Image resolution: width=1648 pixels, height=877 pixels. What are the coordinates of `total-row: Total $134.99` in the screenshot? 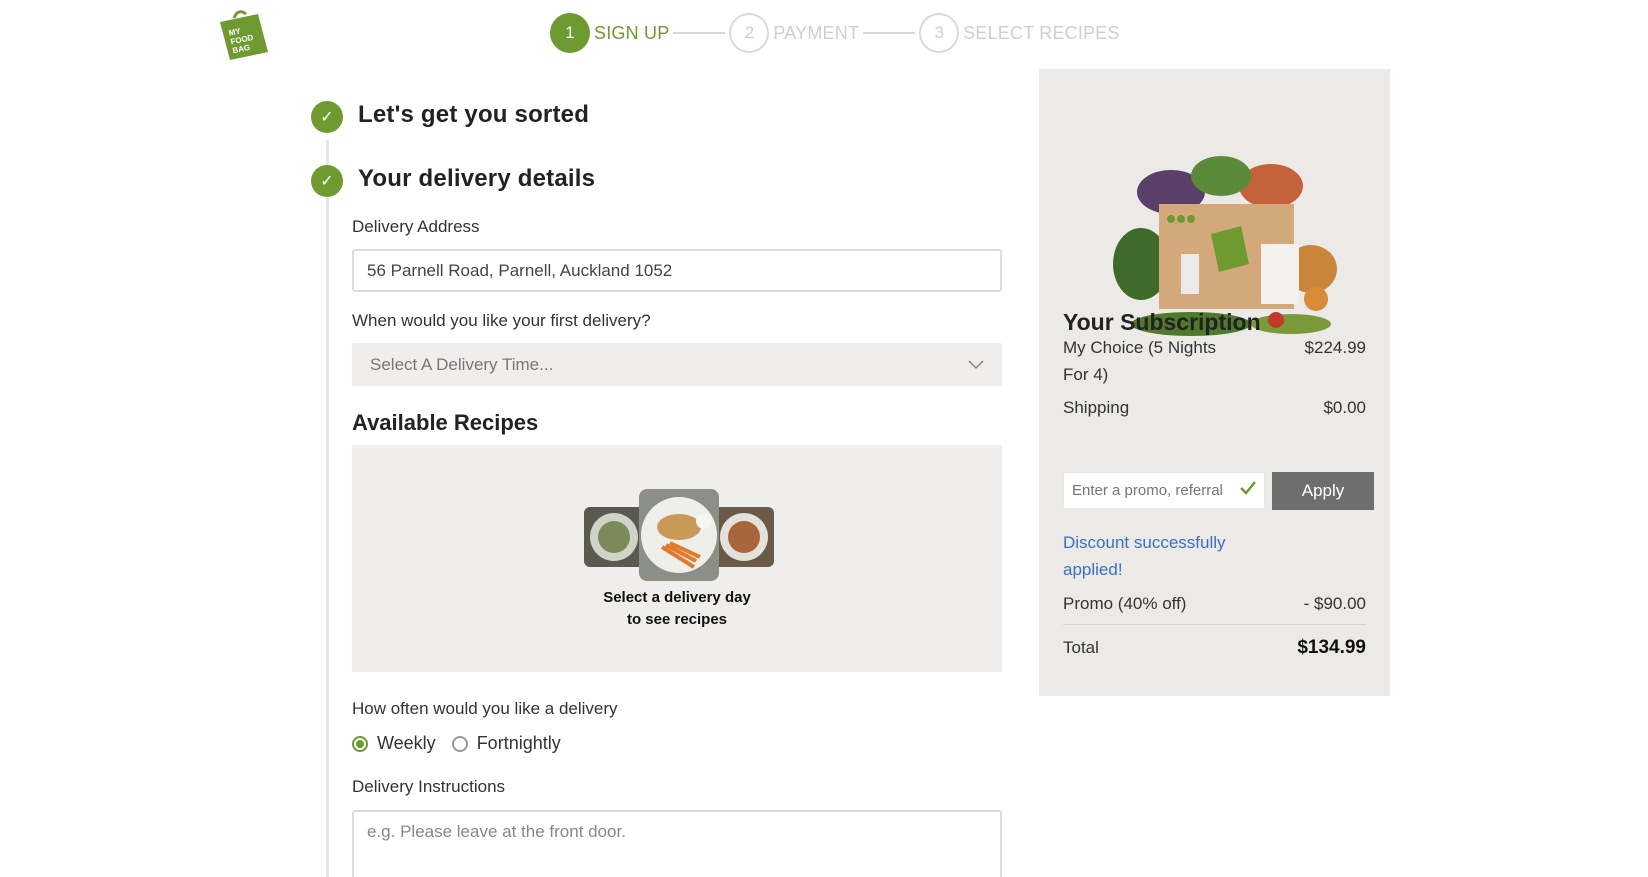 It's located at (1214, 647).